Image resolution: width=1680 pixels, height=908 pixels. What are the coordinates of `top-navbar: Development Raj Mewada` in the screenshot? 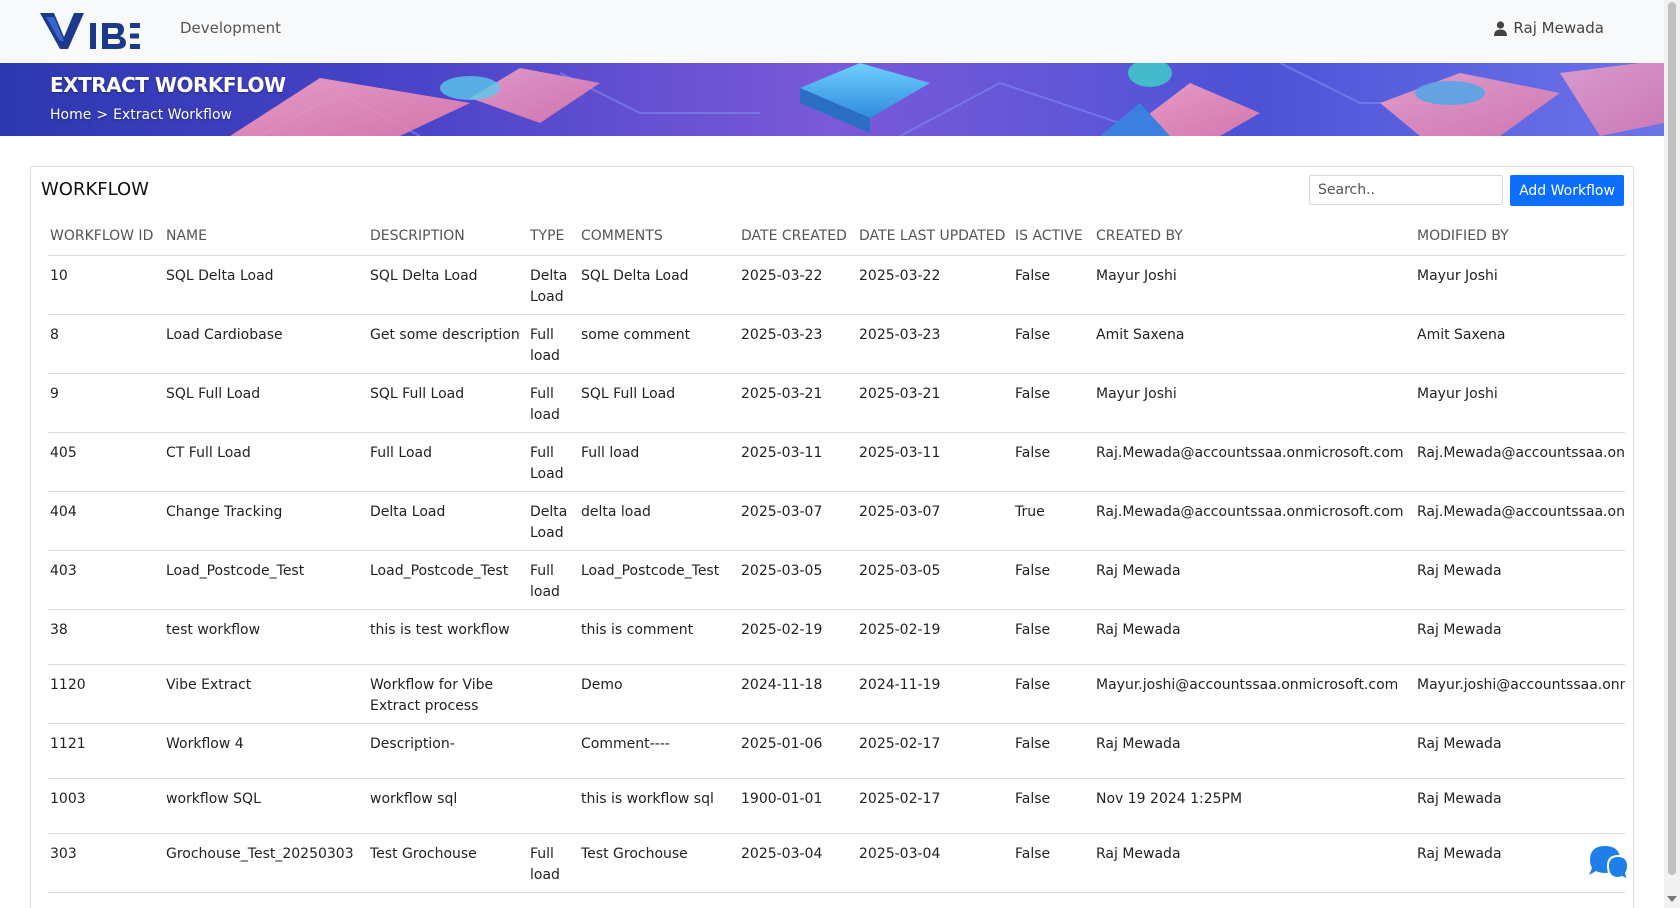 It's located at (832, 31).